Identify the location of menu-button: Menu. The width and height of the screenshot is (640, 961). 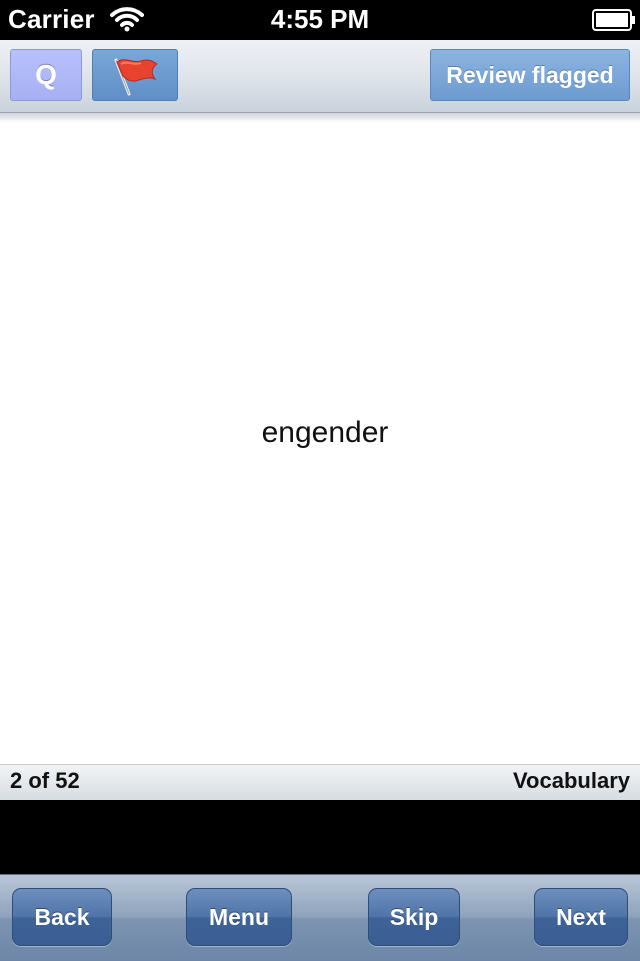
(239, 917).